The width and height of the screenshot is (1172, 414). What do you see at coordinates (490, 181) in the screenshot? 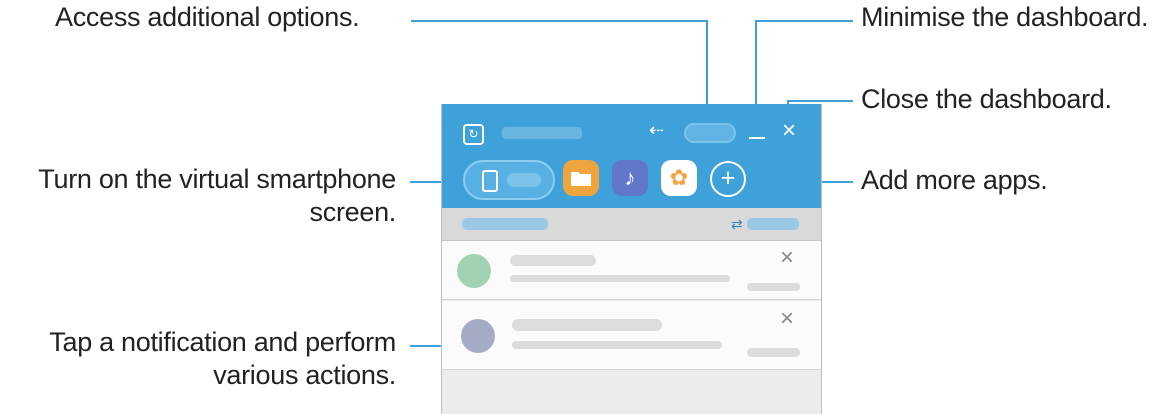
I see `phone-icon` at bounding box center [490, 181].